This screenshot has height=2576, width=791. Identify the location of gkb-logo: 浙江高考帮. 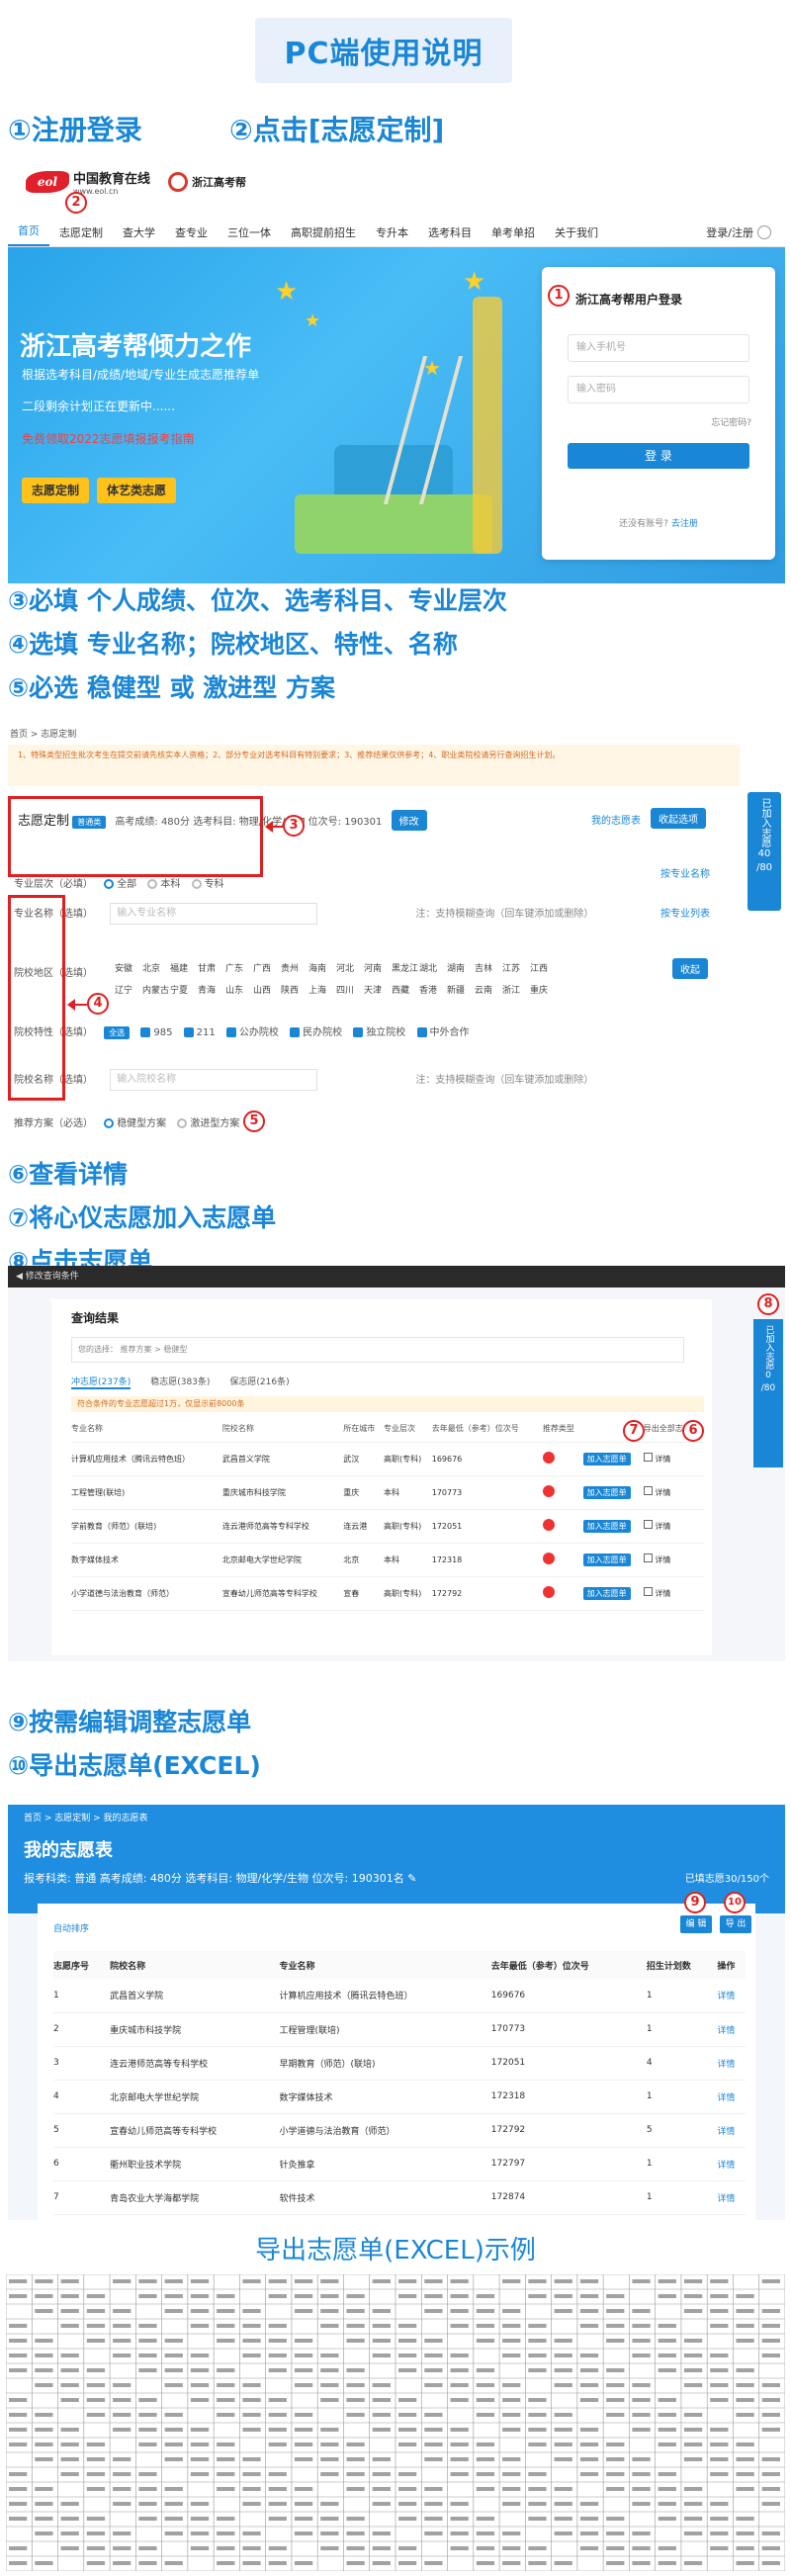
(207, 182).